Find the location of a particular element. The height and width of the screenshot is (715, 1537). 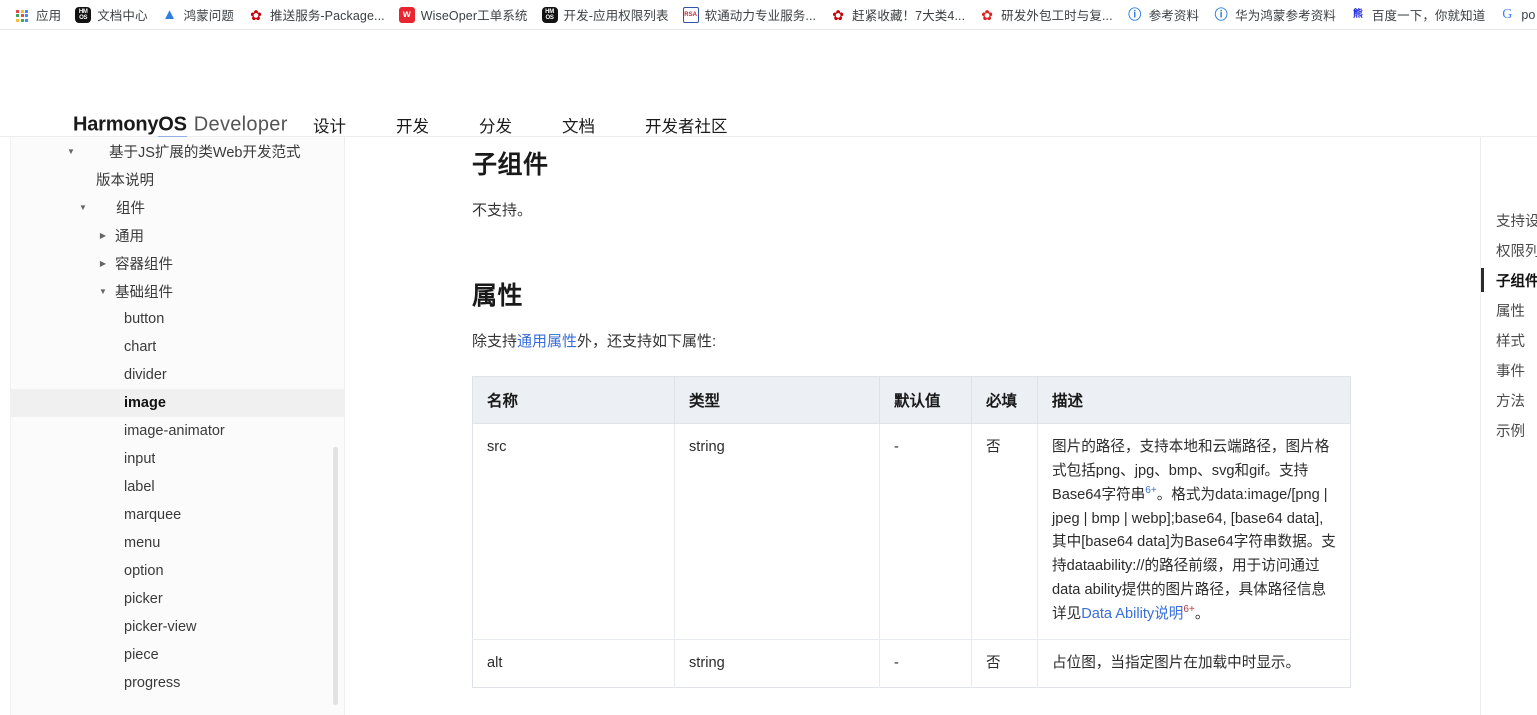

bookmark-item: 熊百度一下，你就知道 is located at coordinates (1417, 15).